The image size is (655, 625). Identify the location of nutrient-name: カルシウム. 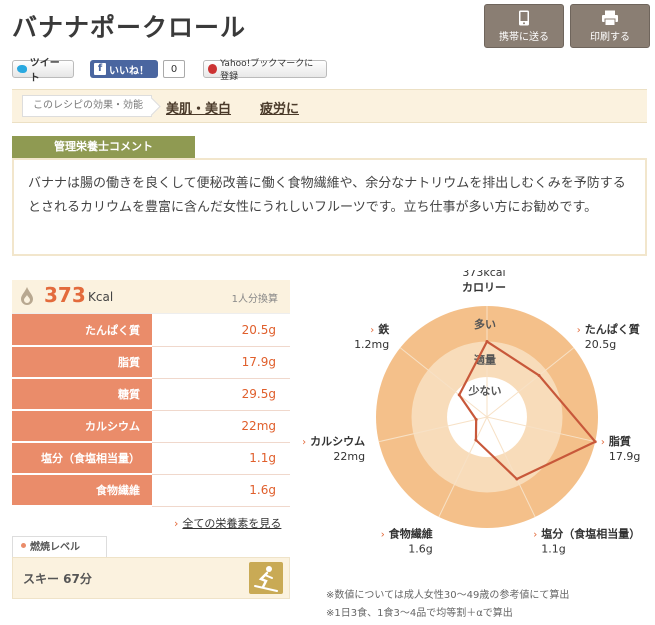
(82, 426).